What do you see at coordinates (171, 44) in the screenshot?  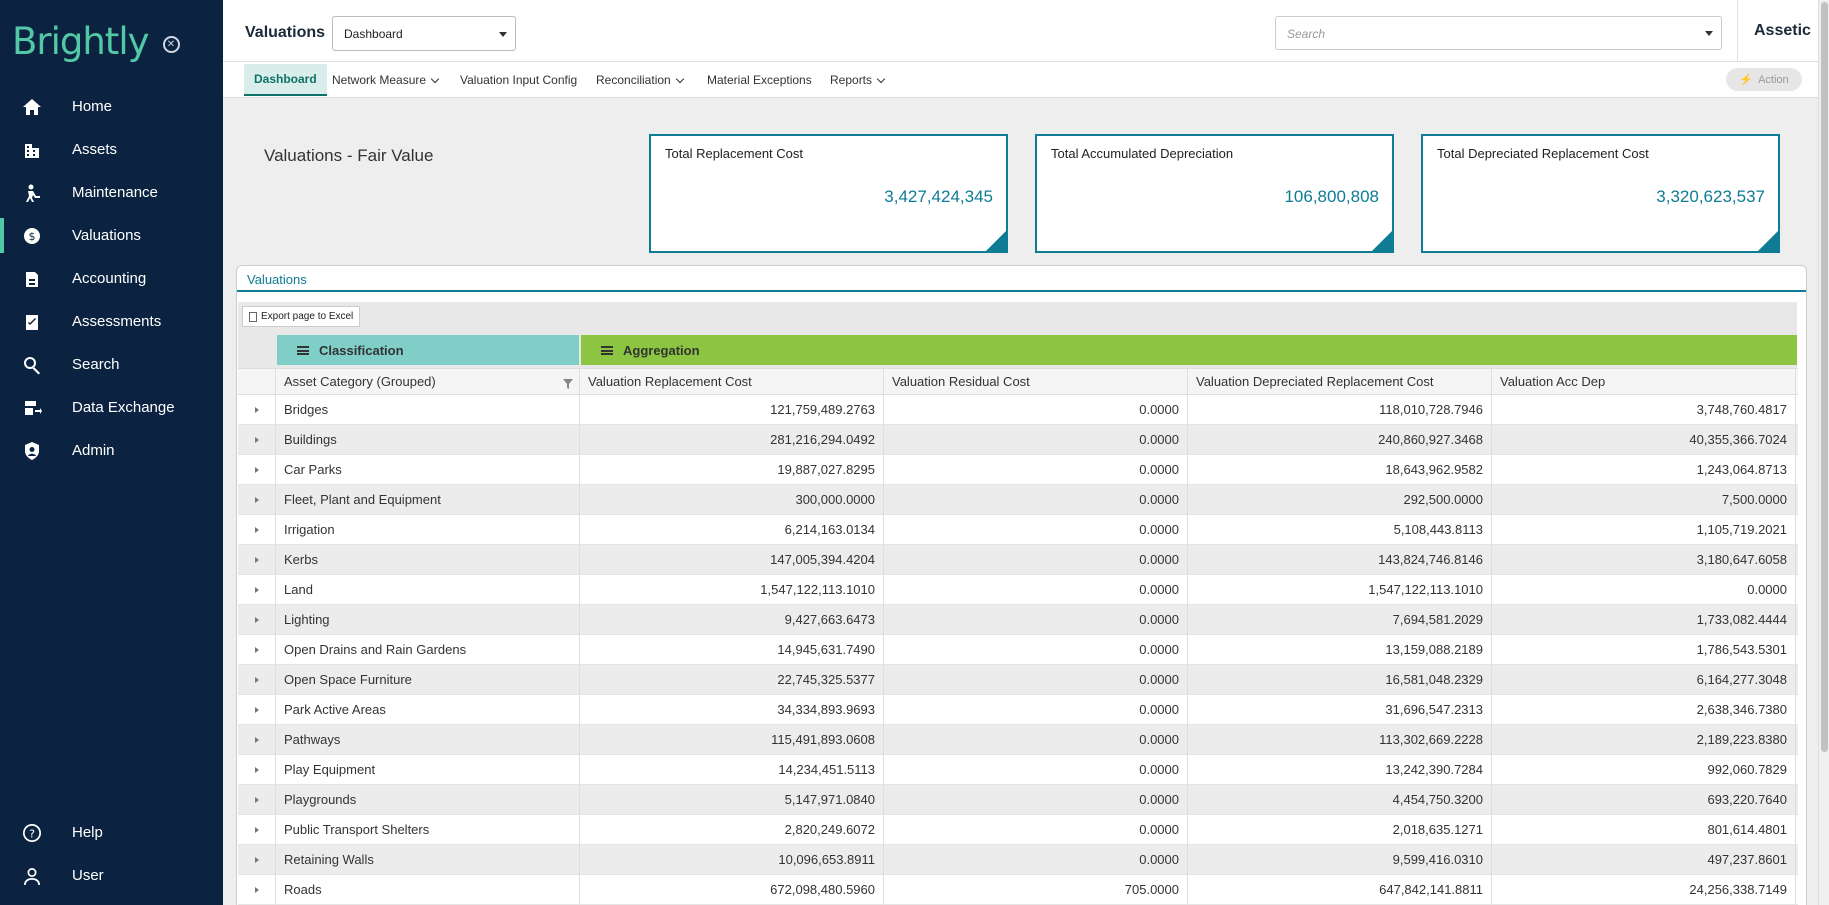 I see `collapse-sidebar-icon: ✕` at bounding box center [171, 44].